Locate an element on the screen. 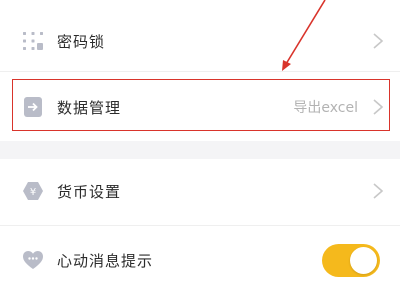 Image resolution: width=400 pixels, height=284 pixels. settings-item-currency: ¥ 货币设置 is located at coordinates (200, 191).